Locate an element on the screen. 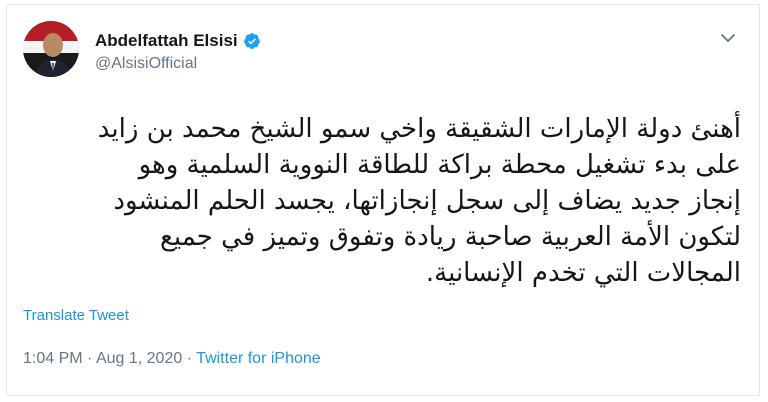 This screenshot has width=768, height=402. avatar-image is located at coordinates (51, 49).